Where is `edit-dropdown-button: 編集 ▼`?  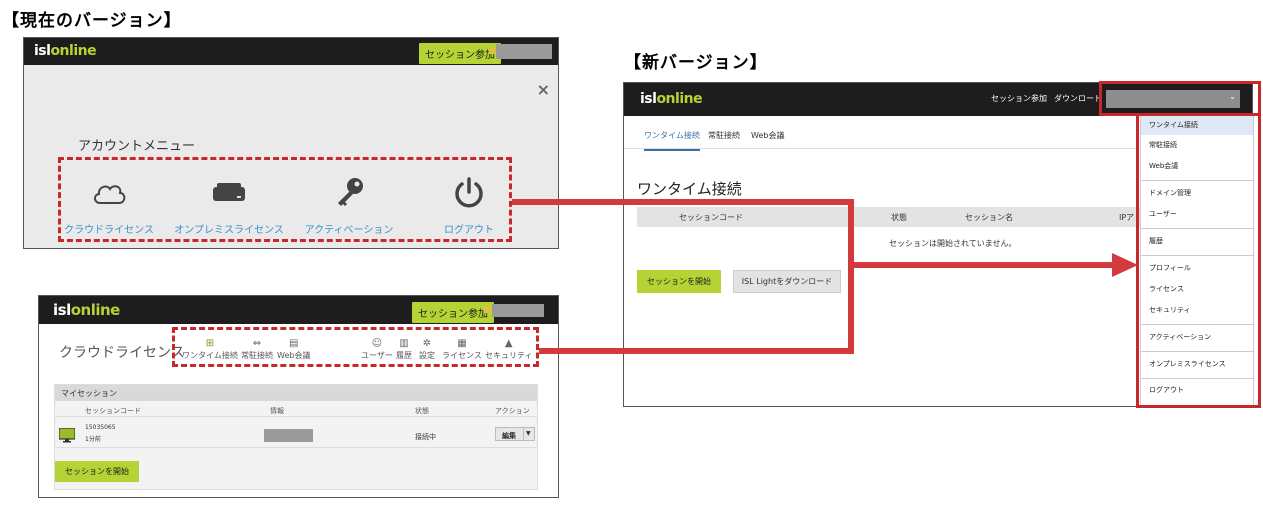 edit-dropdown-button: 編集 ▼ is located at coordinates (515, 434).